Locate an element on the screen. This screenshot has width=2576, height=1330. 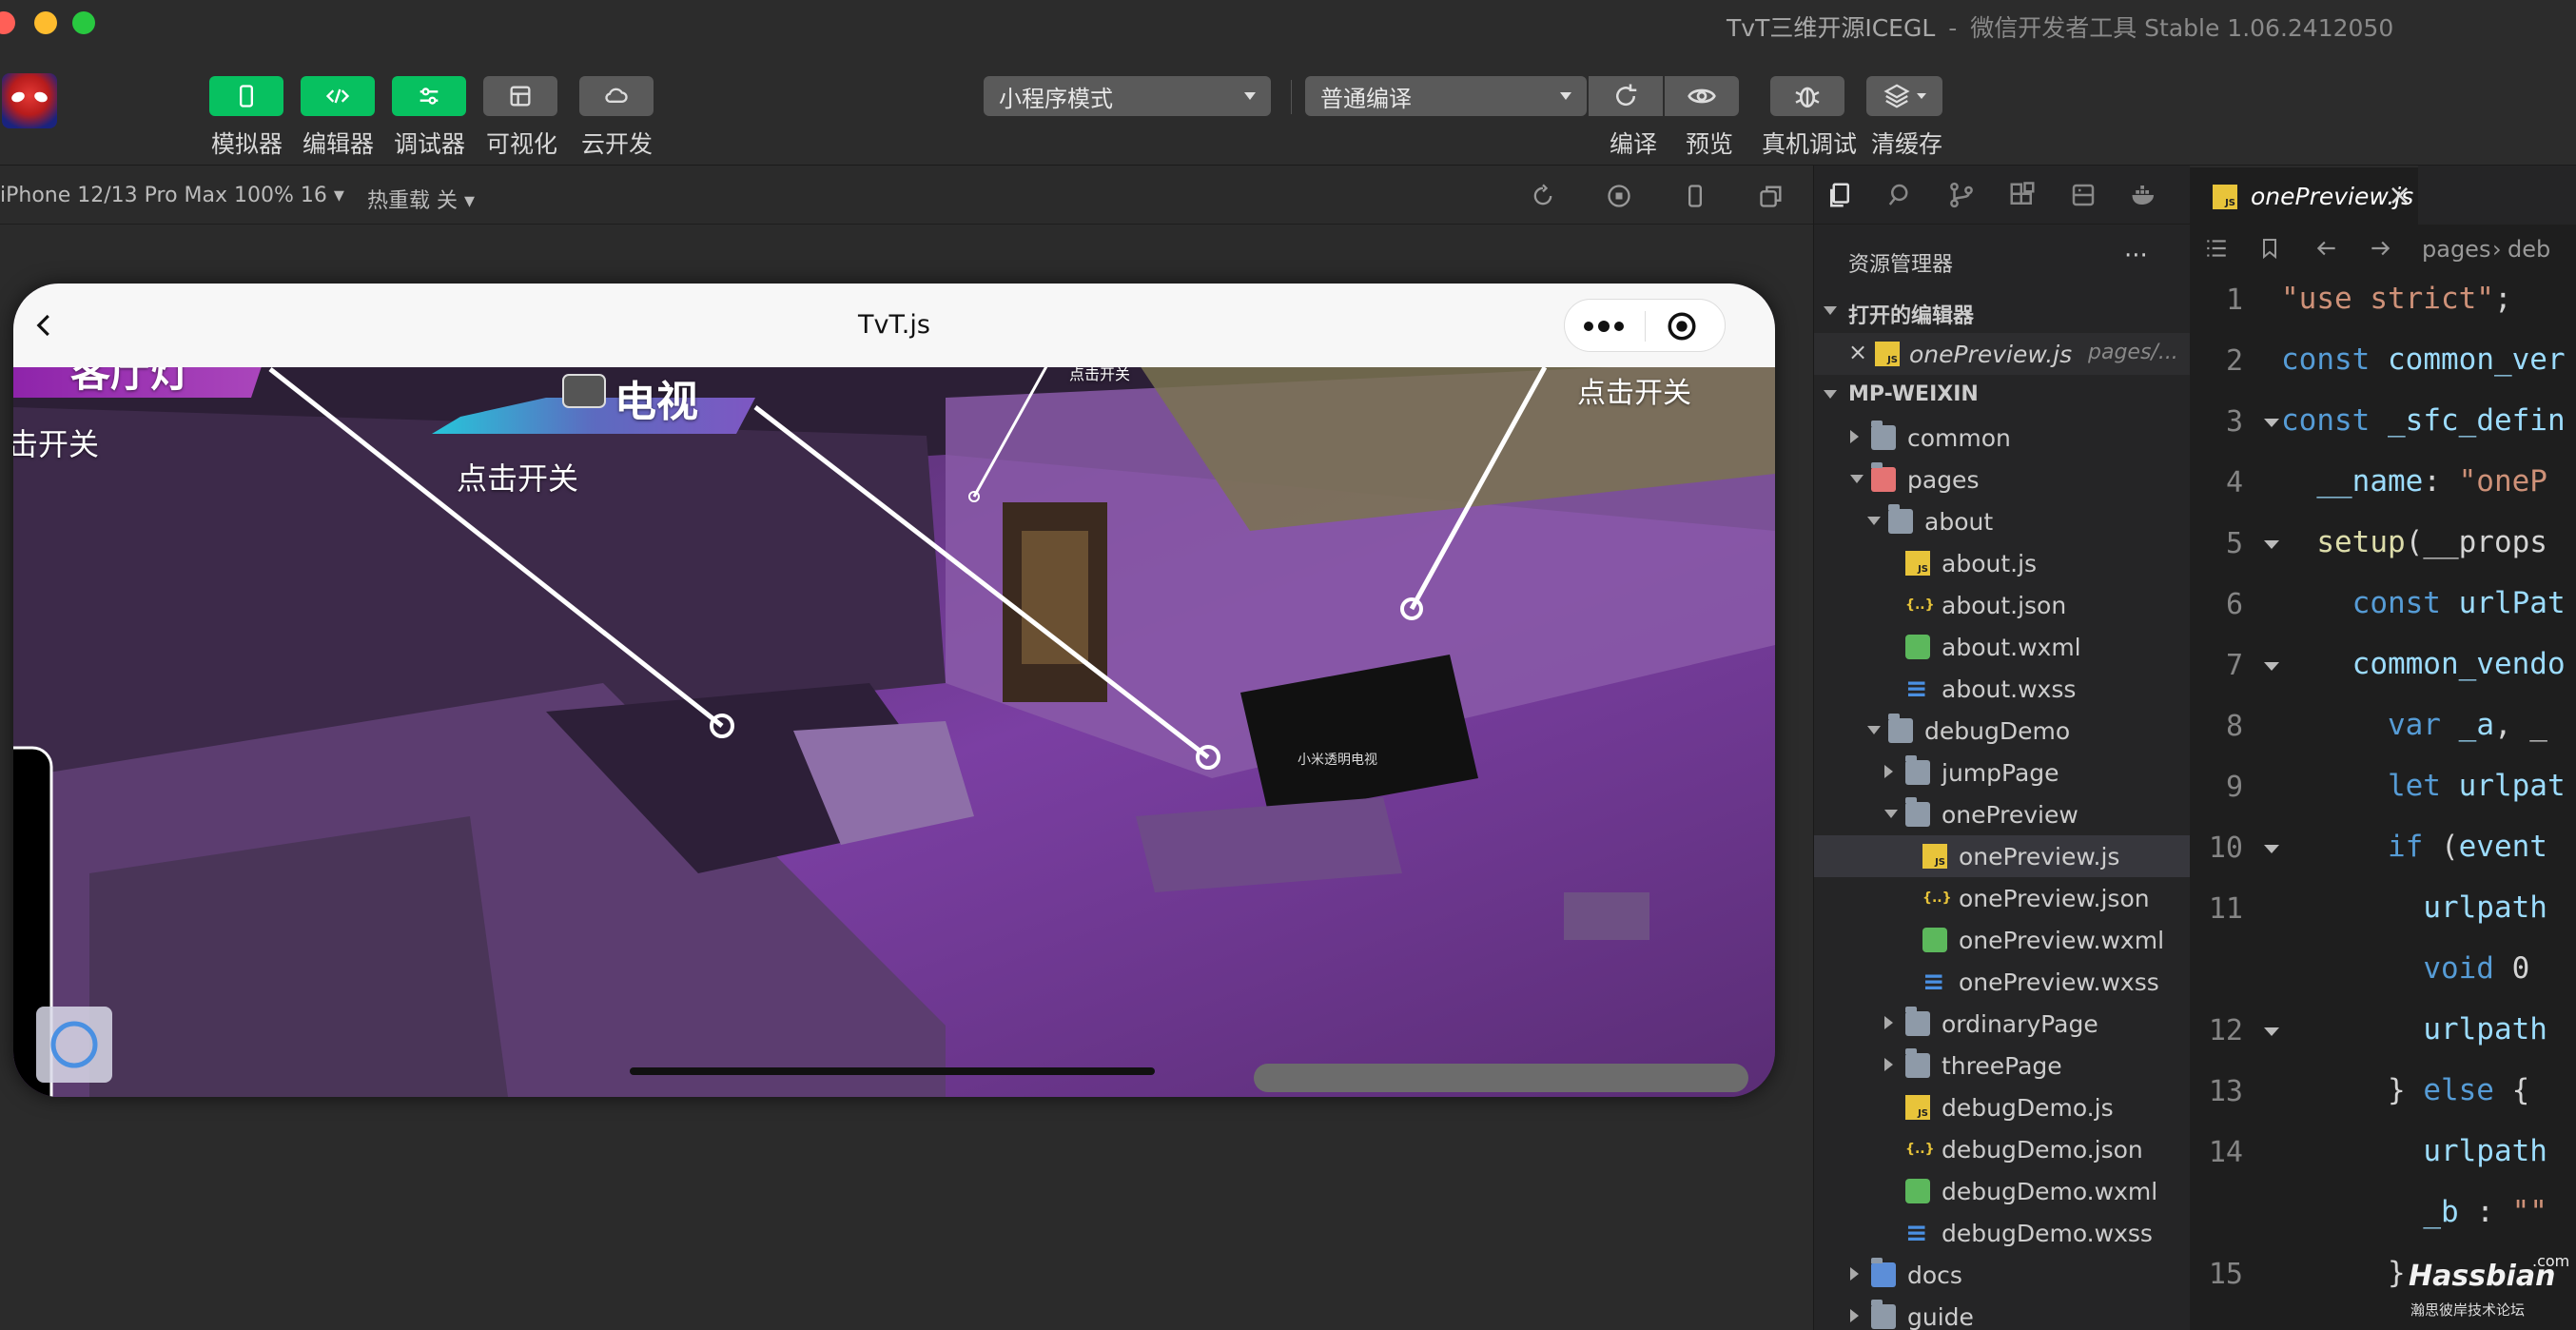
breadcrumb-pages: pages is located at coordinates (2456, 250).